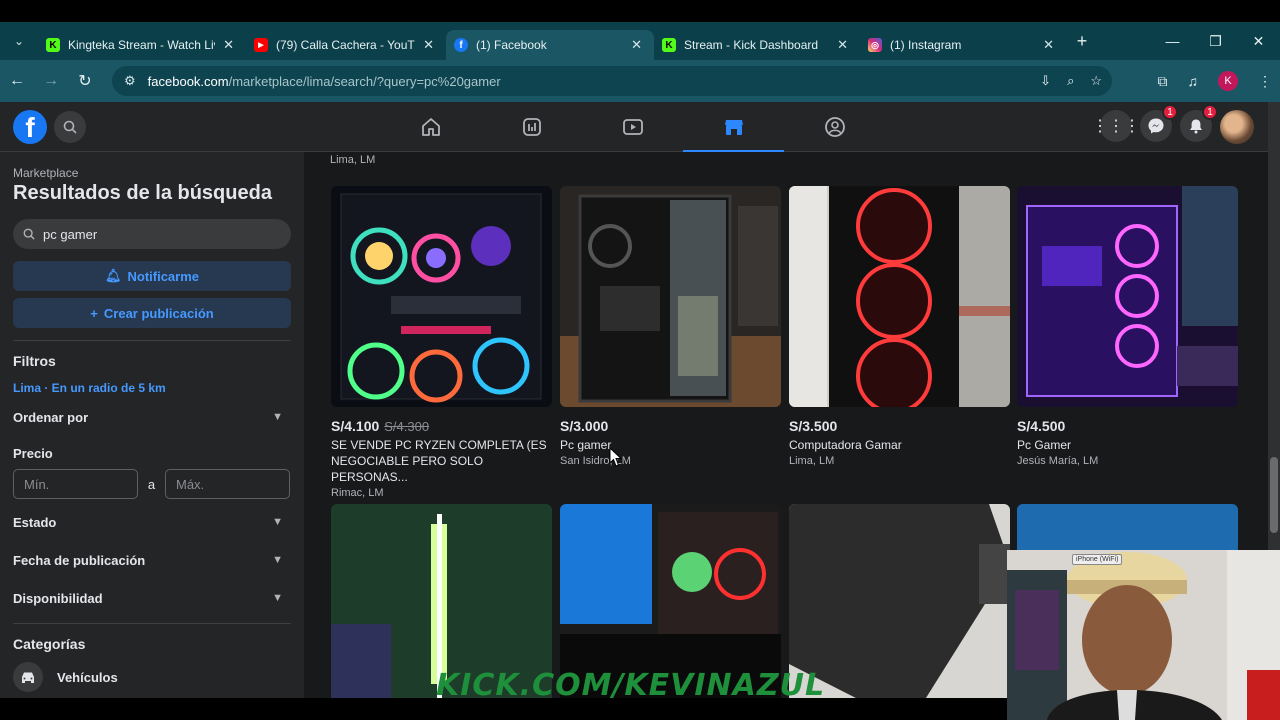  What do you see at coordinates (51, 81) in the screenshot?
I see `forward-icon: →` at bounding box center [51, 81].